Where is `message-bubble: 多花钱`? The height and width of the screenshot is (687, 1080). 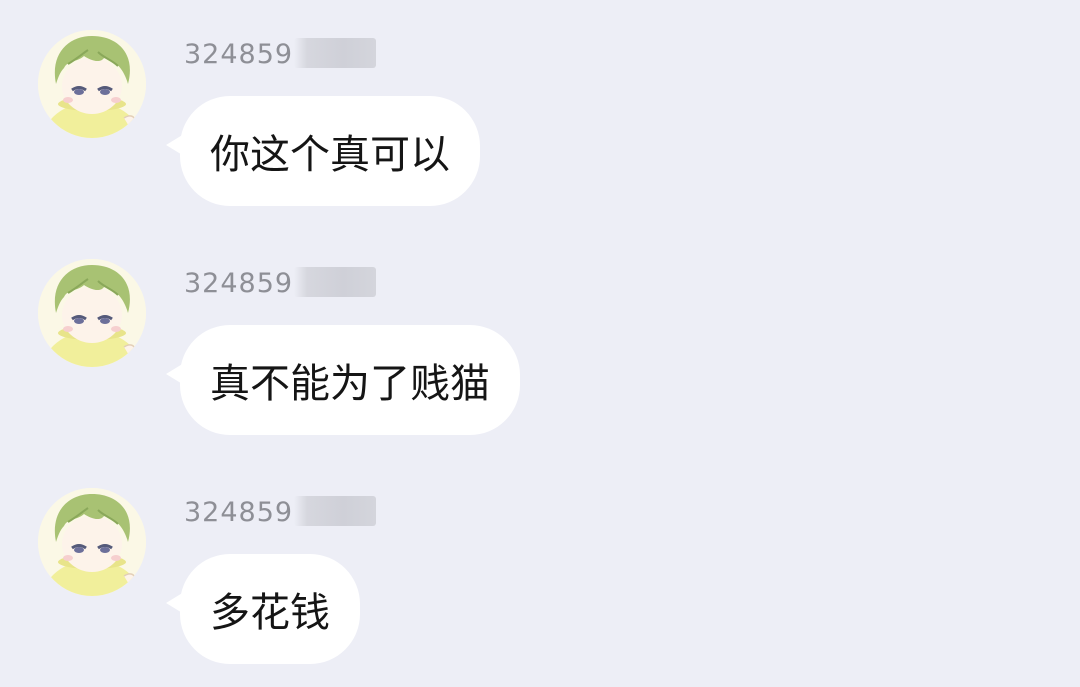 message-bubble: 多花钱 is located at coordinates (263, 609).